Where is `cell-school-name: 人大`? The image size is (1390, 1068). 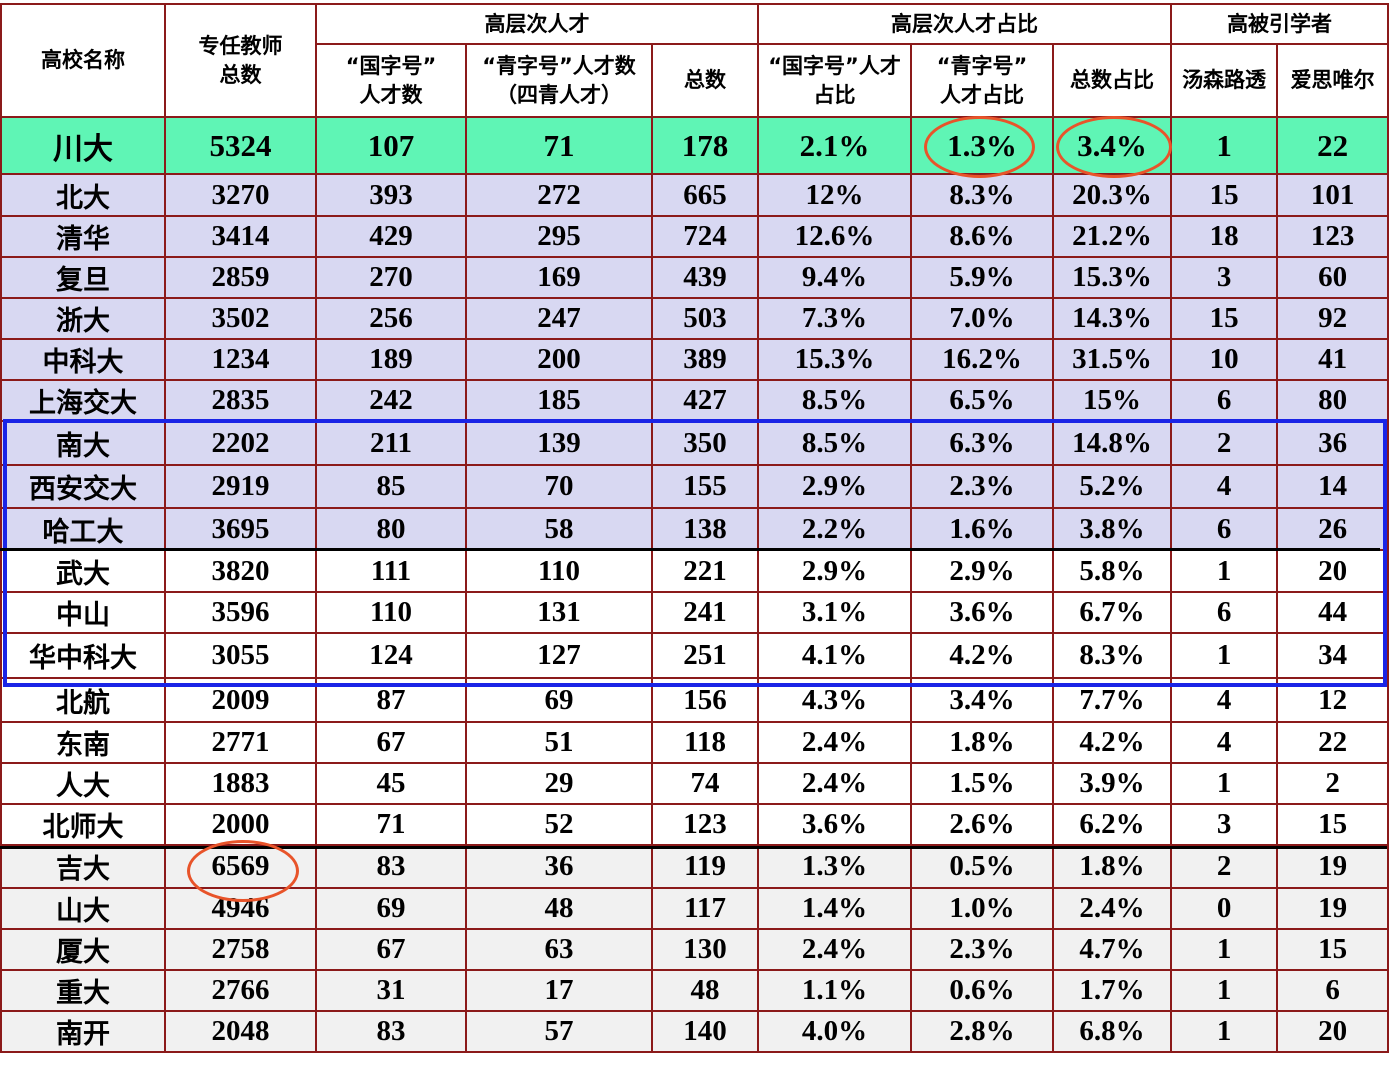
cell-school-name: 人大 is located at coordinates (83, 783).